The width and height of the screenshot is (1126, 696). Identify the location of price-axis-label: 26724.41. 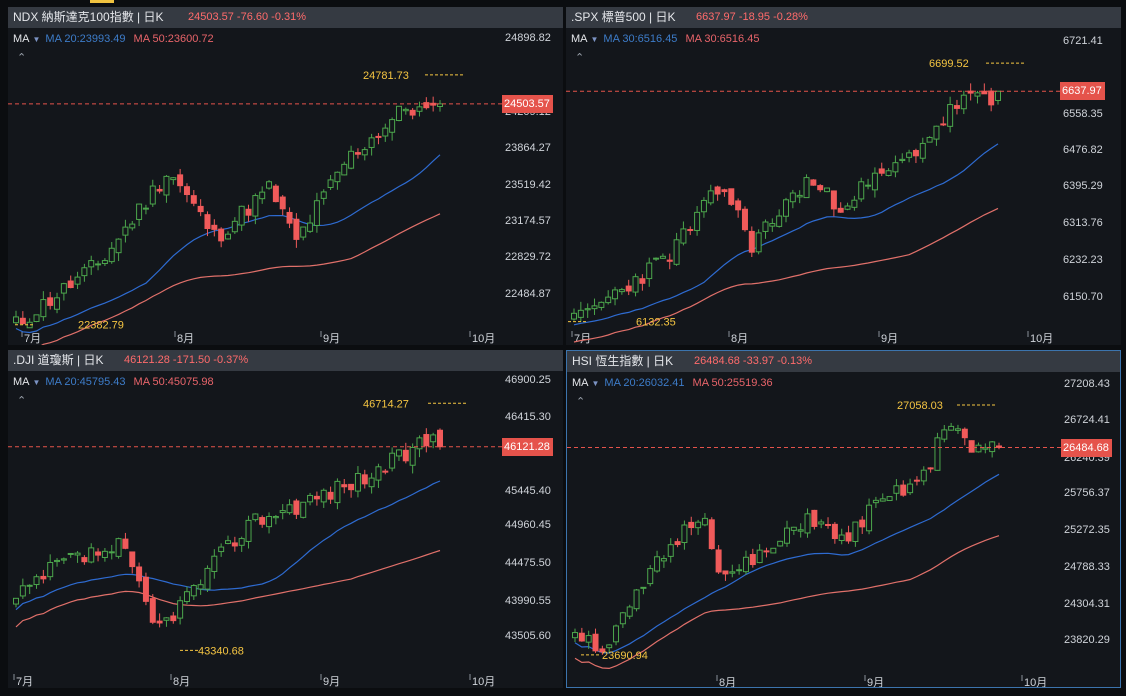
(1087, 420).